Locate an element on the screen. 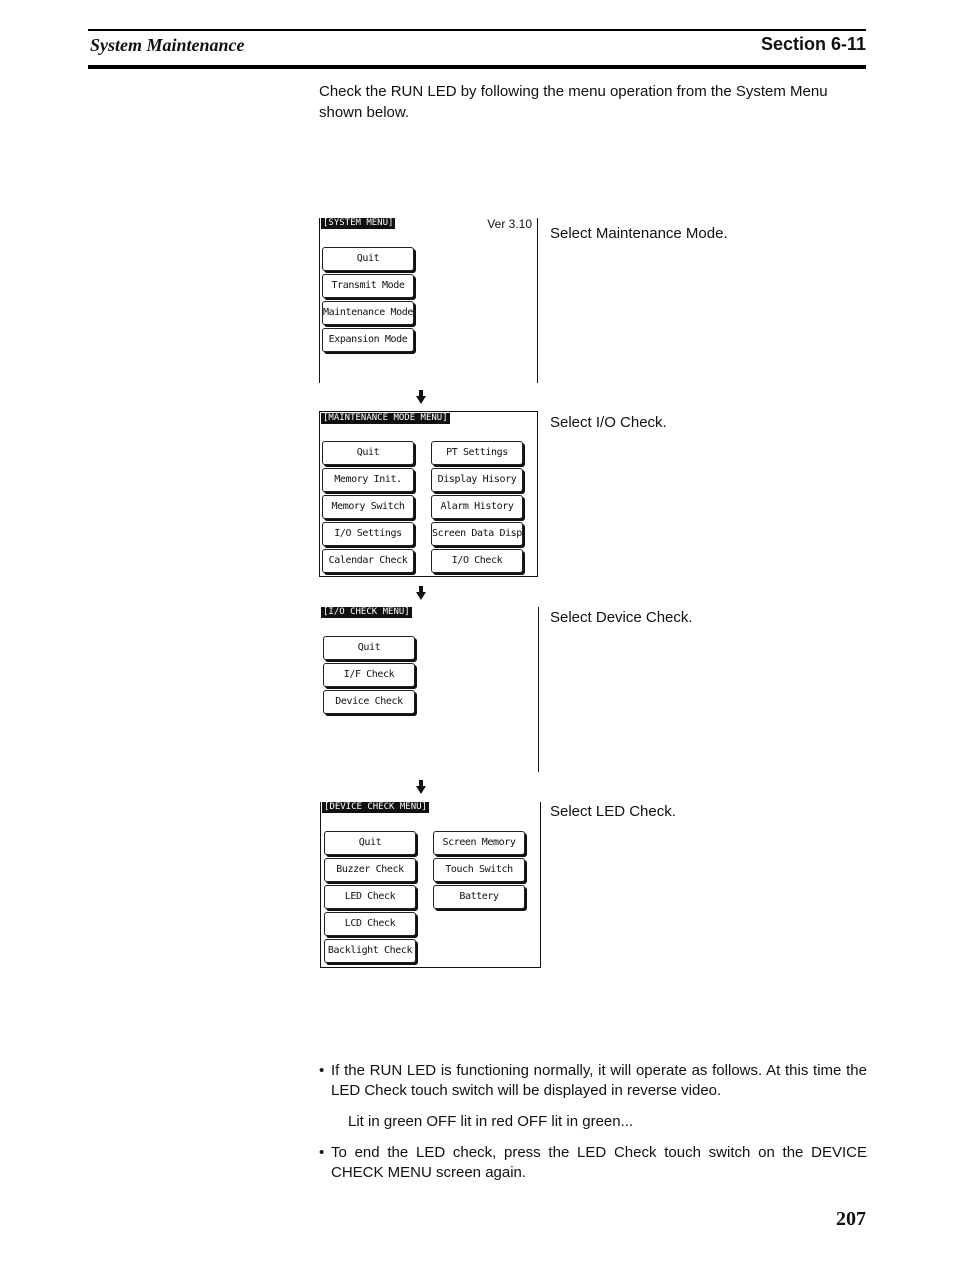 The image size is (954, 1268). screen-title: [I/O CHECK MENU] is located at coordinates (366, 612).